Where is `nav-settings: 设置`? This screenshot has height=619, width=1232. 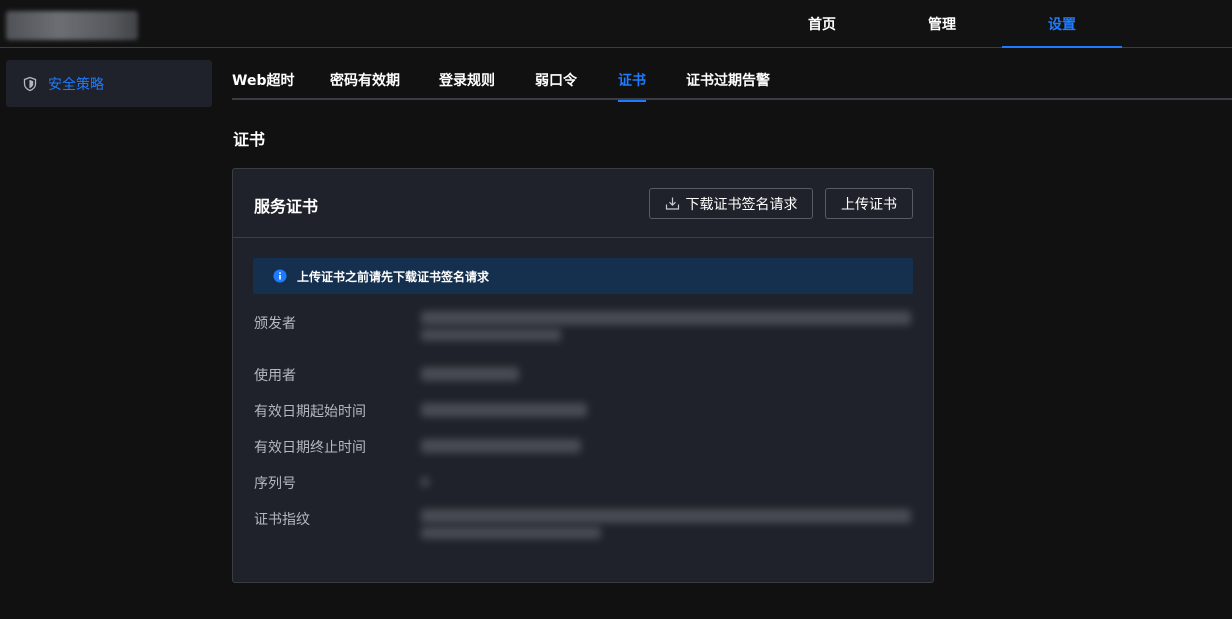 nav-settings: 设置 is located at coordinates (1062, 24).